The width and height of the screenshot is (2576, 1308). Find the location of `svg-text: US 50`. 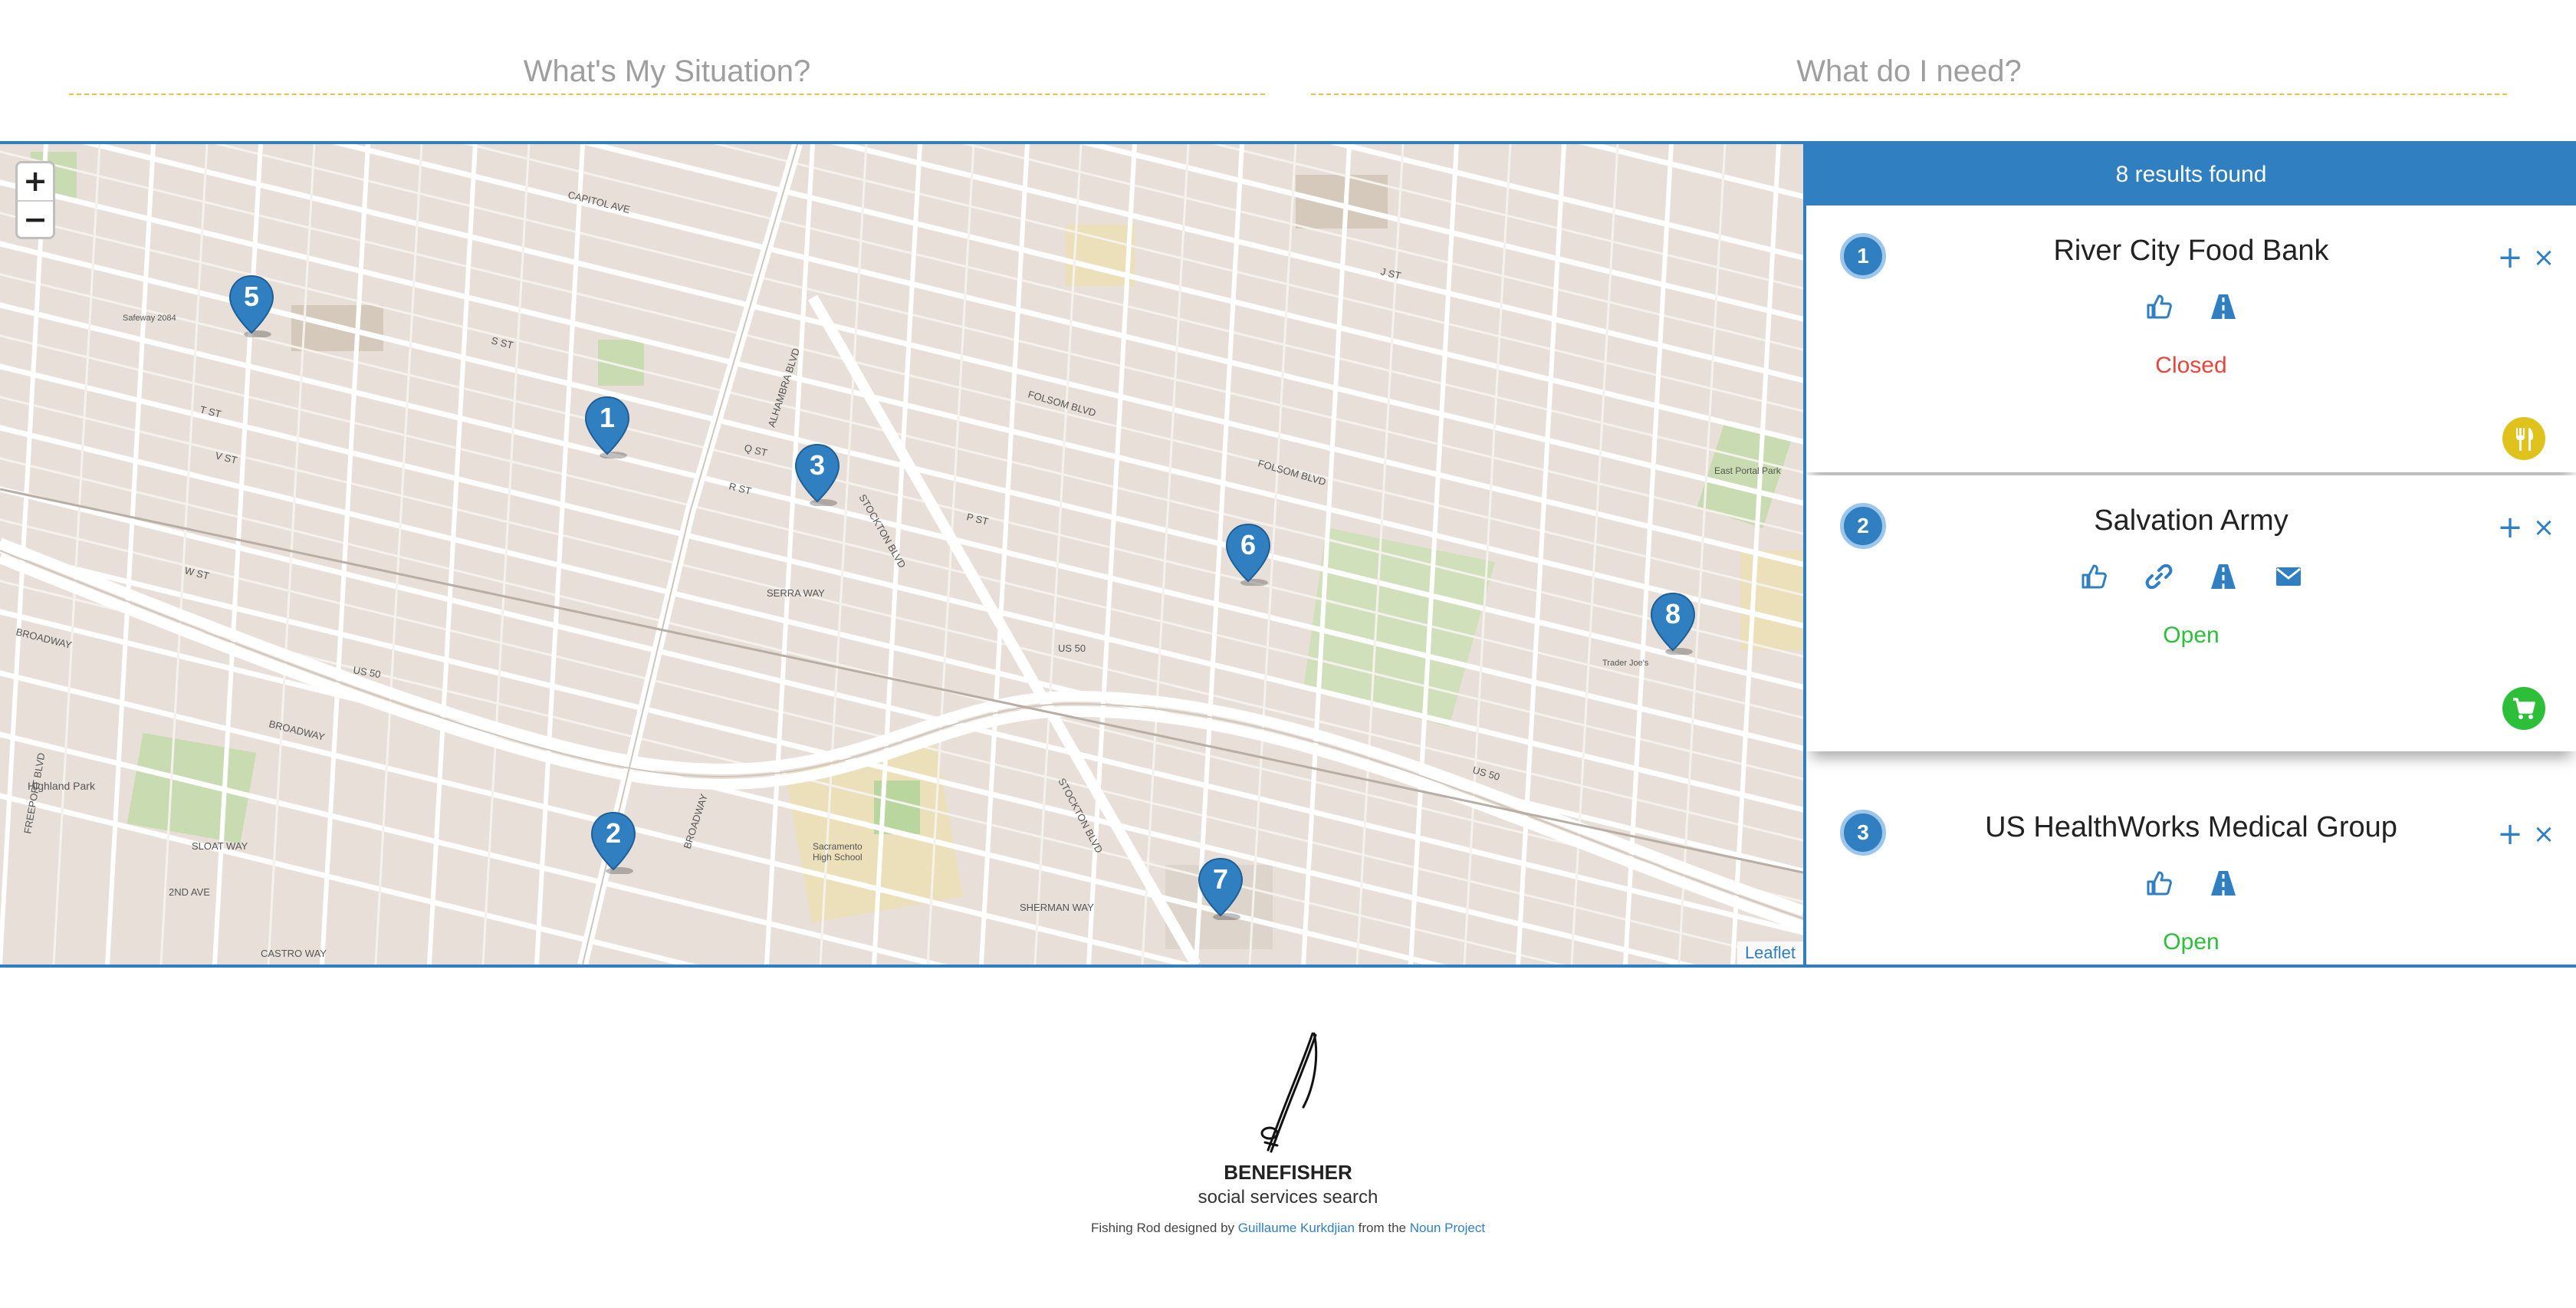

svg-text: US 50 is located at coordinates (1072, 648).